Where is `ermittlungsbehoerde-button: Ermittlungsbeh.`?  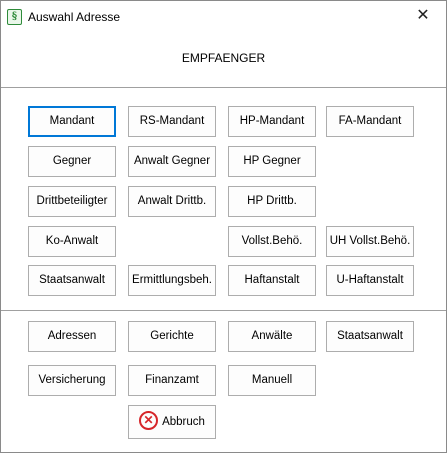 ermittlungsbehoerde-button: Ermittlungsbeh. is located at coordinates (172, 280).